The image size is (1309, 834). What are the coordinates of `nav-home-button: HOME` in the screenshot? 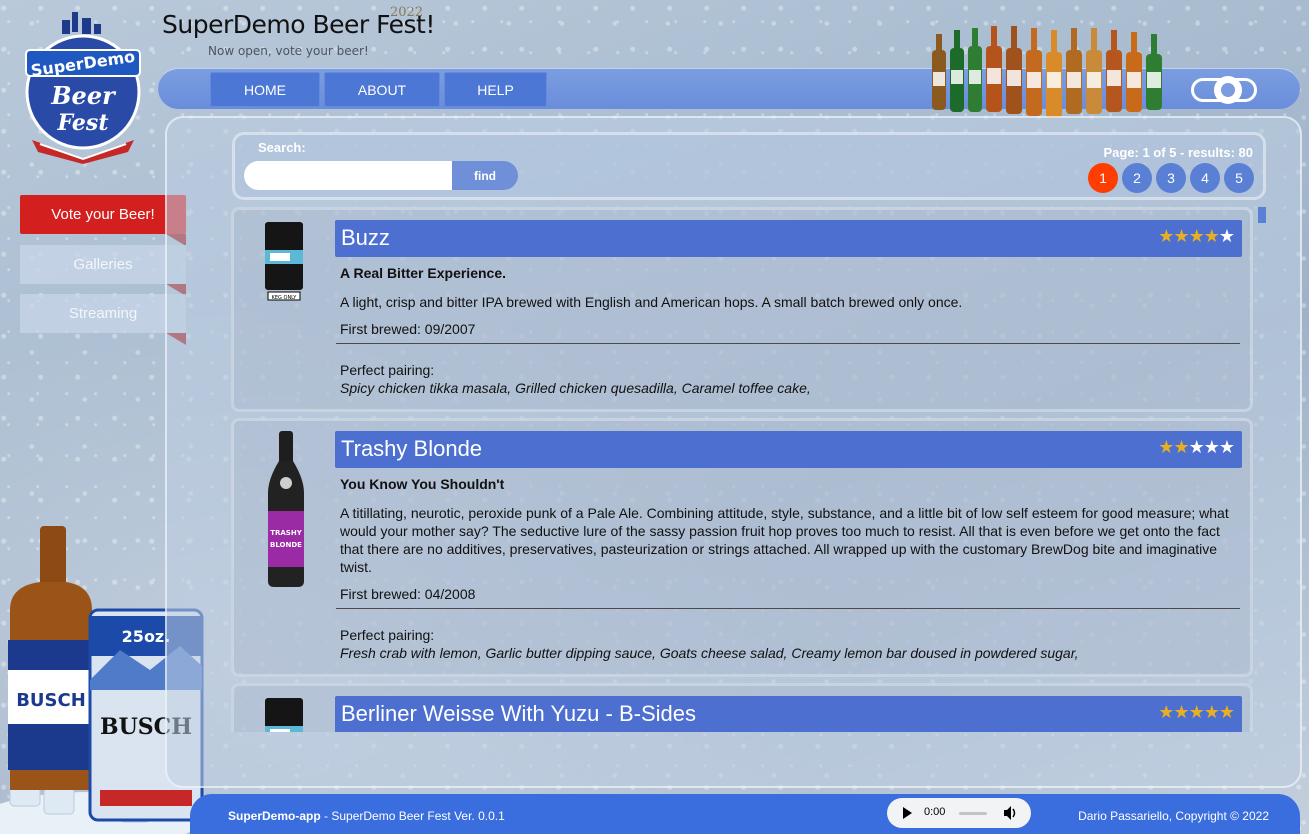 It's located at (265, 89).